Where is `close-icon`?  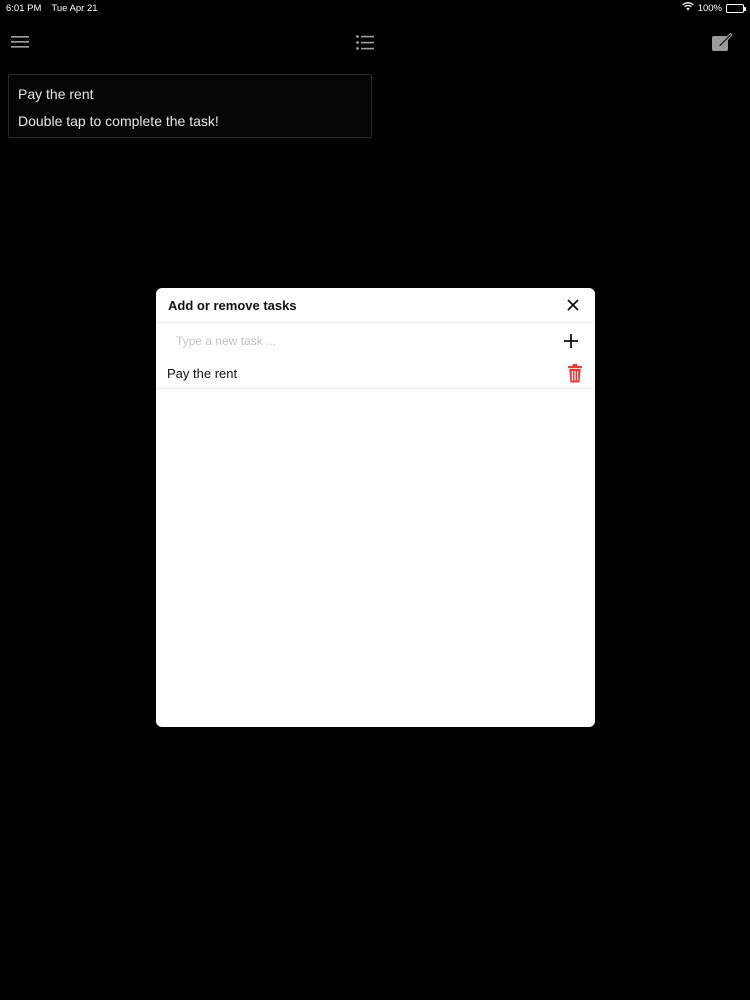
close-icon is located at coordinates (573, 305).